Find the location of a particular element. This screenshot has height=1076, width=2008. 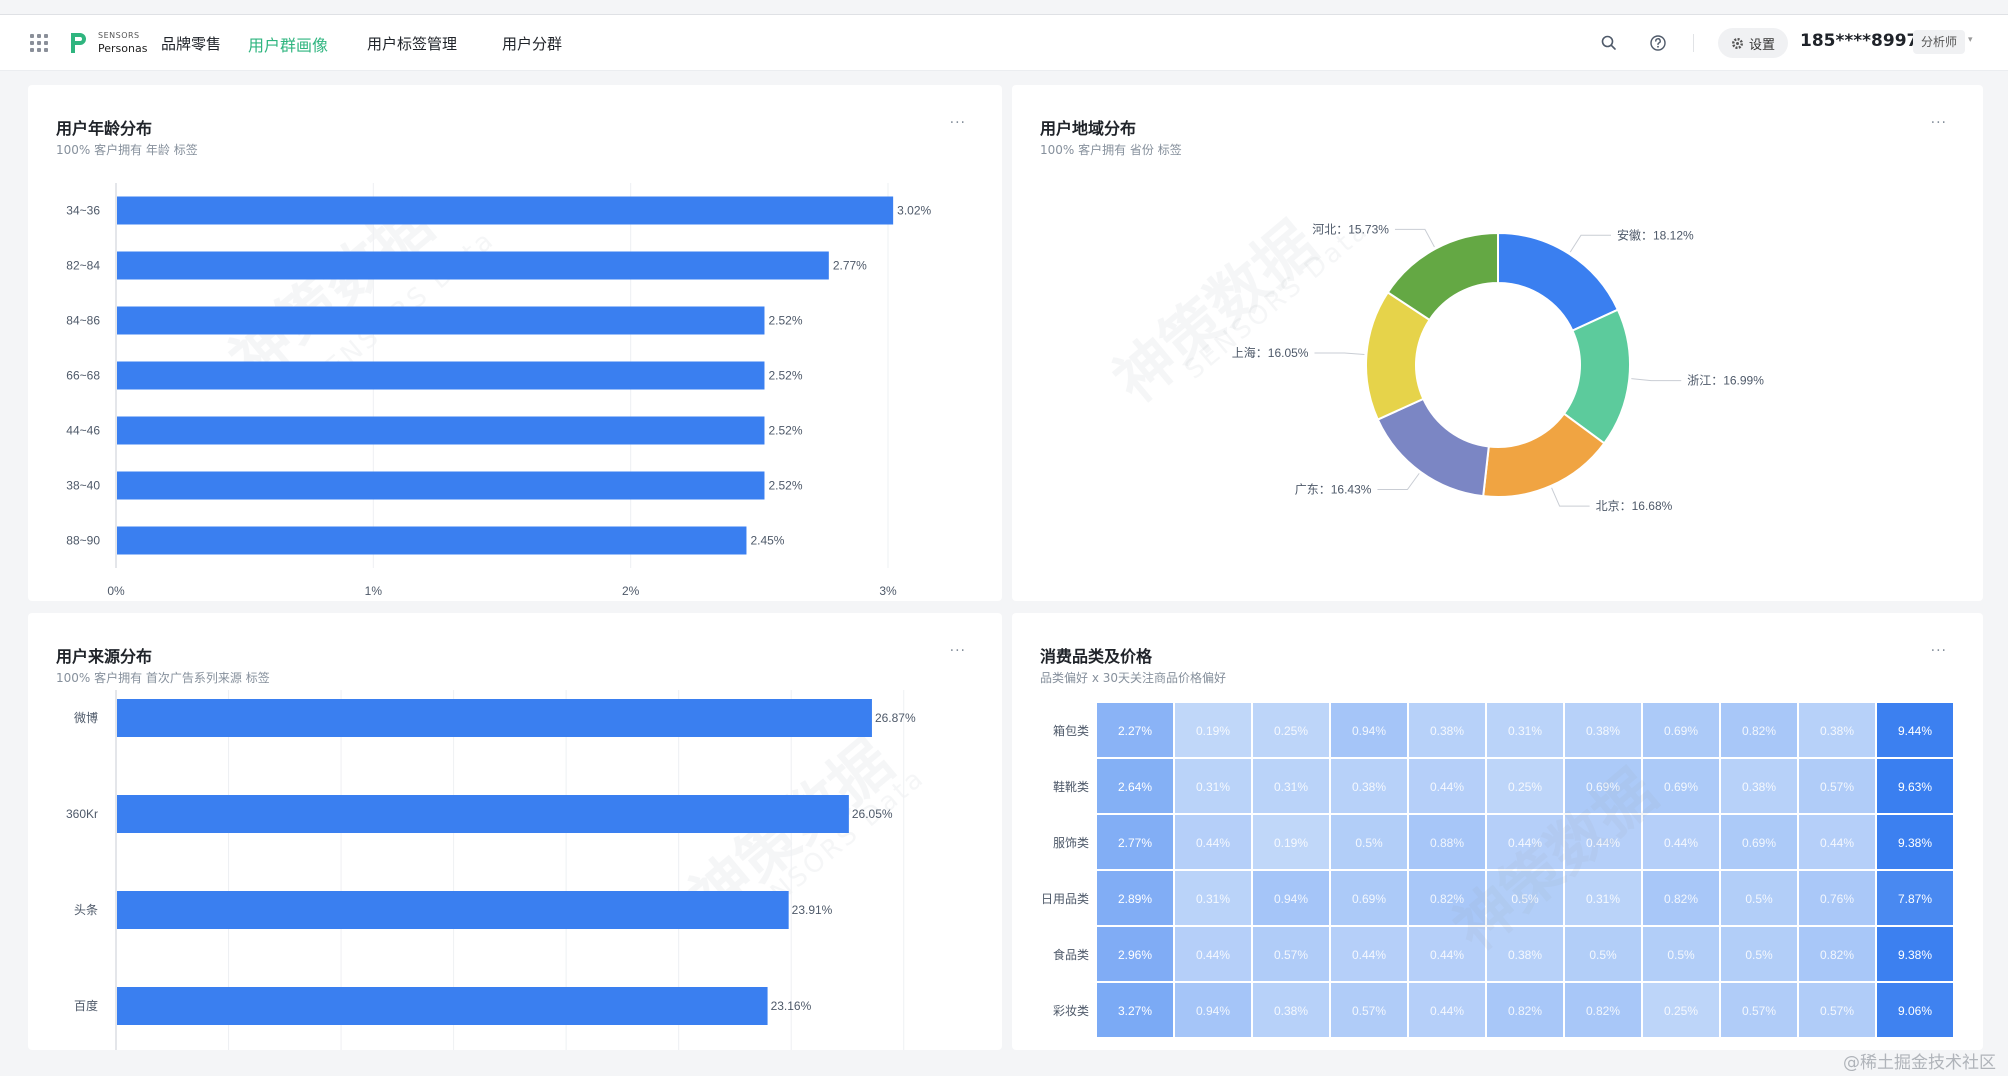

nav-user-segments: 用户分群 is located at coordinates (532, 43).